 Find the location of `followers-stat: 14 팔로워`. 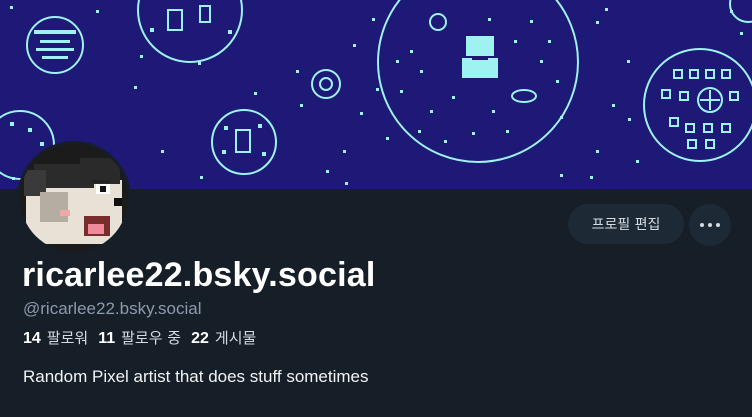

followers-stat: 14 팔로워 is located at coordinates (55, 337).